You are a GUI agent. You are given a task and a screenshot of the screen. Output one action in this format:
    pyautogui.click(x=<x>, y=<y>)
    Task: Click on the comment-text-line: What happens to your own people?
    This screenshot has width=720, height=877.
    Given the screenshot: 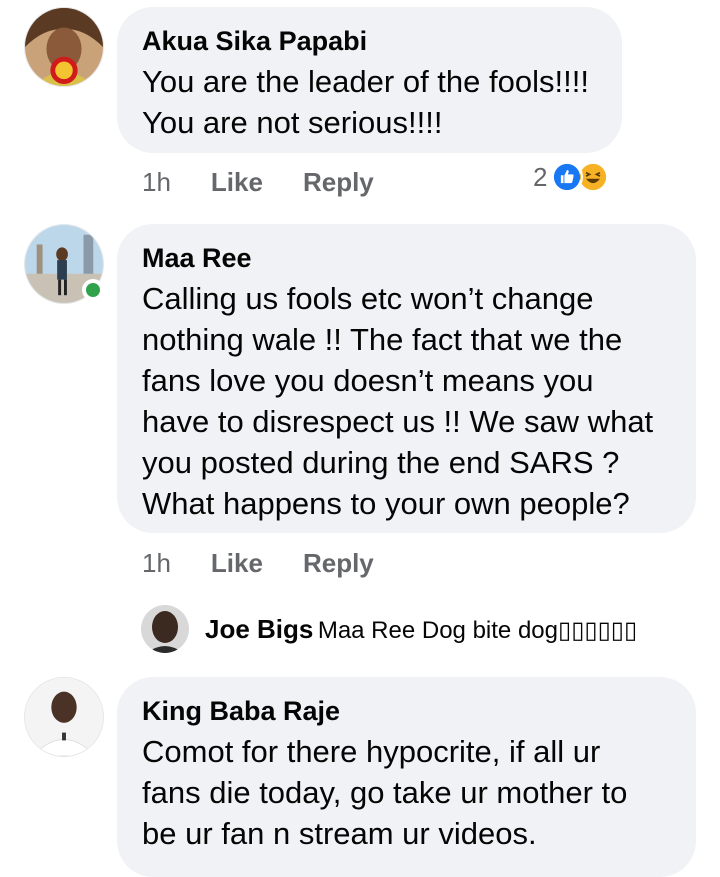 What is the action you would take?
    pyautogui.click(x=386, y=503)
    